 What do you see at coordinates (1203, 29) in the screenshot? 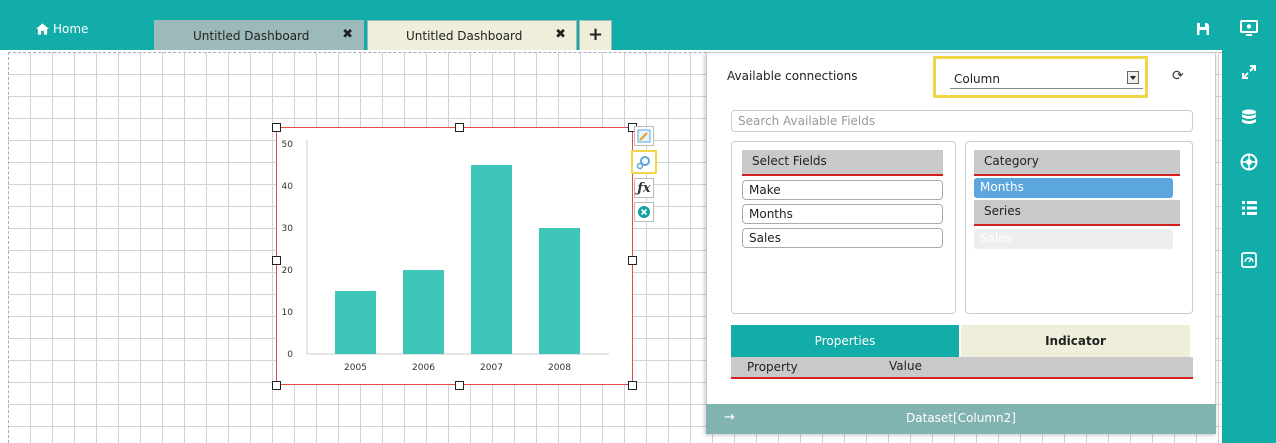
I see `save-icon` at bounding box center [1203, 29].